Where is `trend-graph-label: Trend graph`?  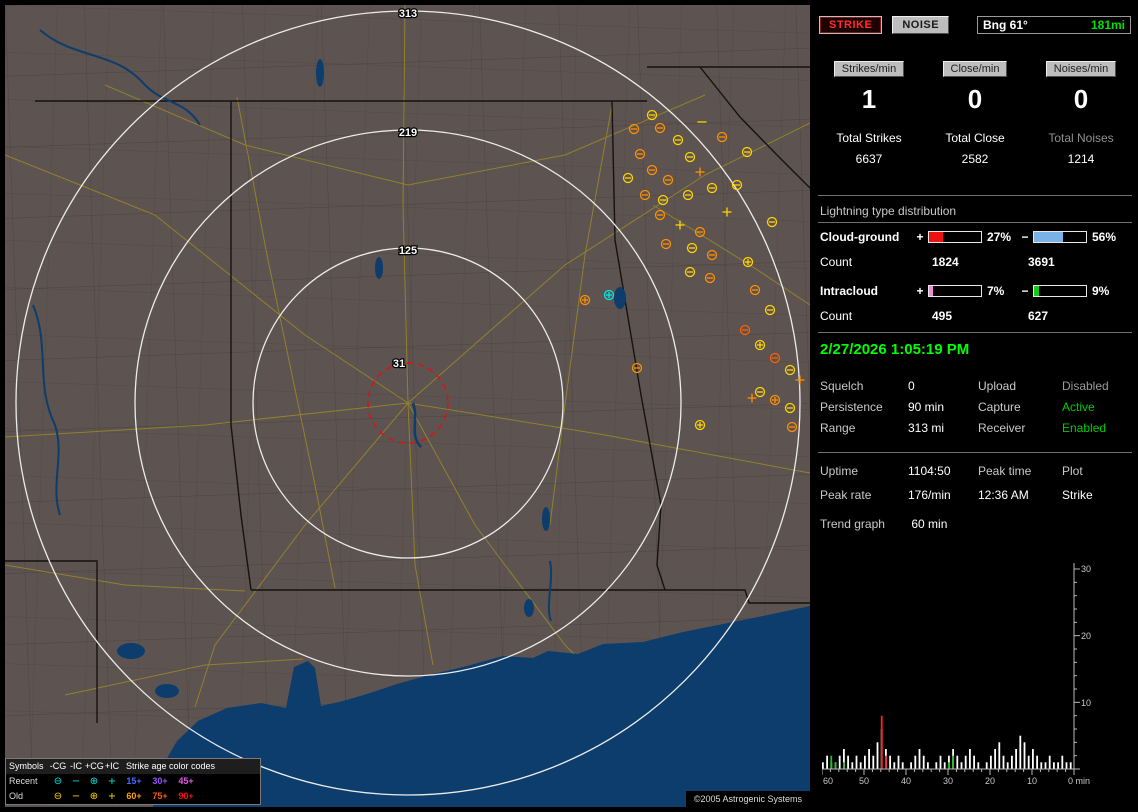
trend-graph-label: Trend graph is located at coordinates (852, 524).